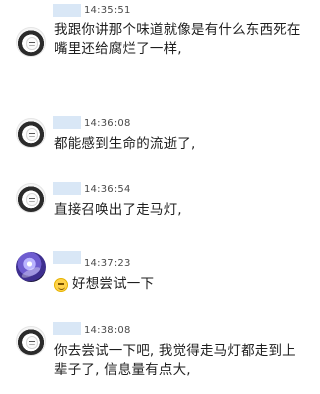 The width and height of the screenshot is (320, 394). What do you see at coordinates (107, 189) in the screenshot?
I see `message-timestamp: 14:36:54` at bounding box center [107, 189].